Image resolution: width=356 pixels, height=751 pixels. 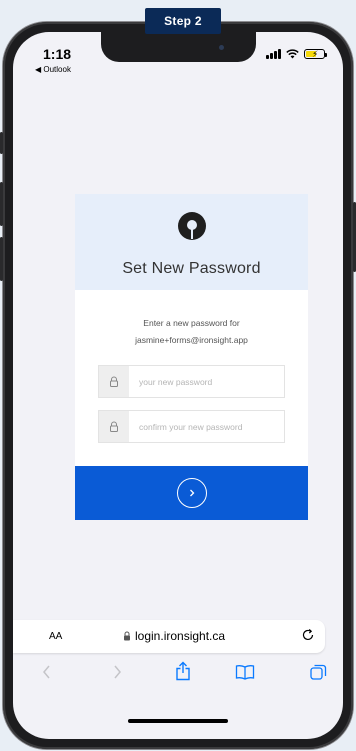 What do you see at coordinates (192, 226) in the screenshot?
I see `ironsight-logo-icon` at bounding box center [192, 226].